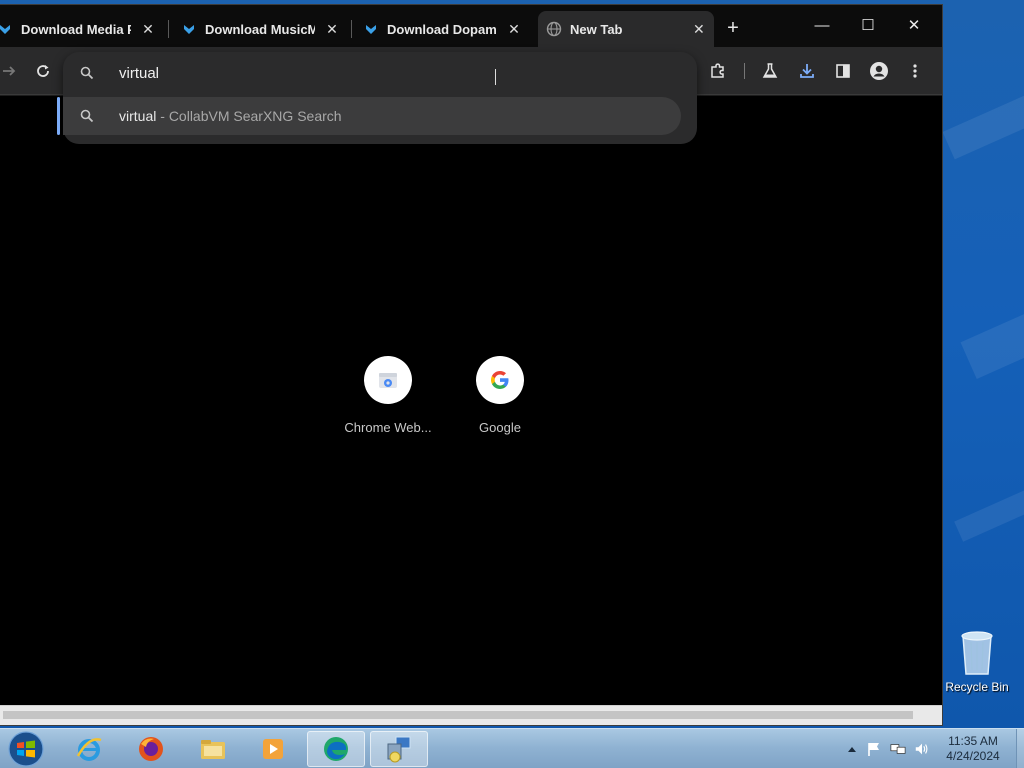 The width and height of the screenshot is (1024, 768). I want to click on maximize-button: ☐, so click(868, 26).